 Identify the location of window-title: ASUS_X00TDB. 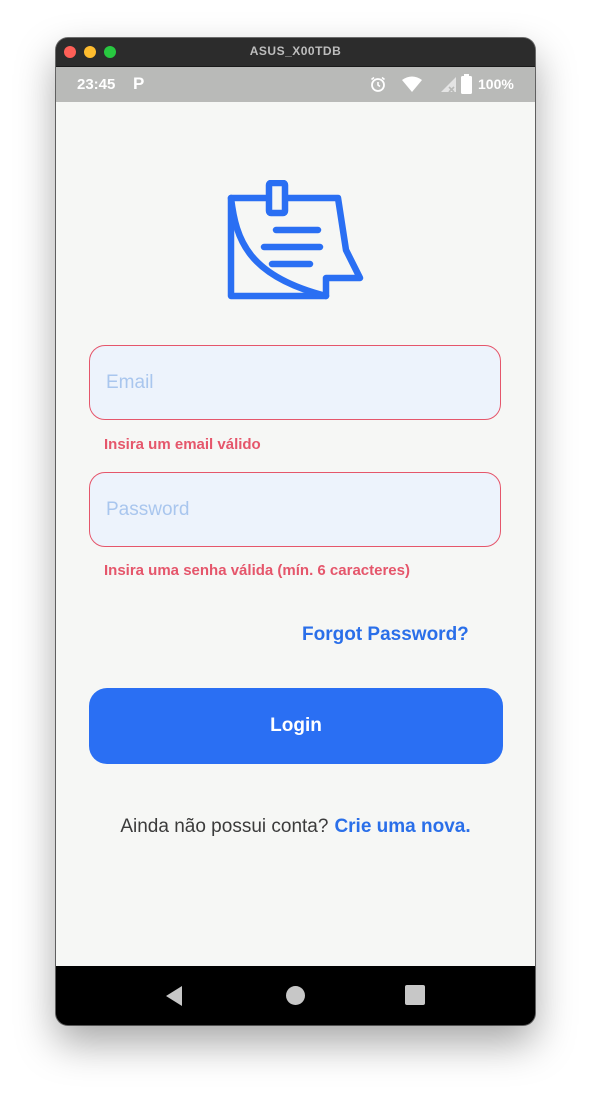
(295, 51).